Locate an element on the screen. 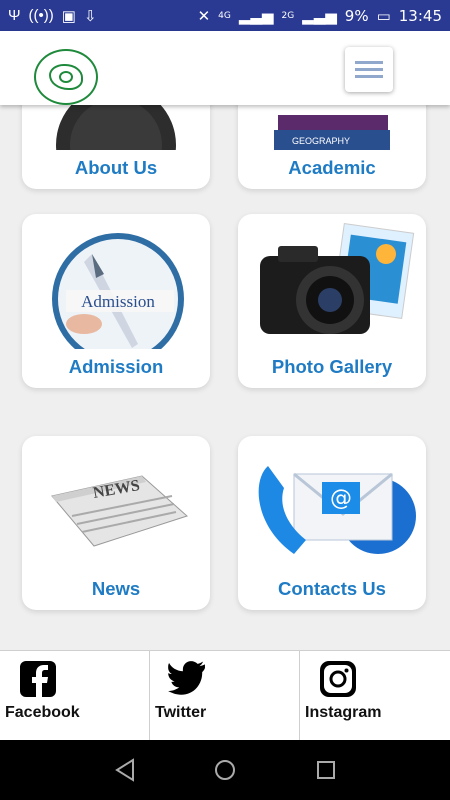 The image size is (450, 800). home-icon is located at coordinates (225, 770).